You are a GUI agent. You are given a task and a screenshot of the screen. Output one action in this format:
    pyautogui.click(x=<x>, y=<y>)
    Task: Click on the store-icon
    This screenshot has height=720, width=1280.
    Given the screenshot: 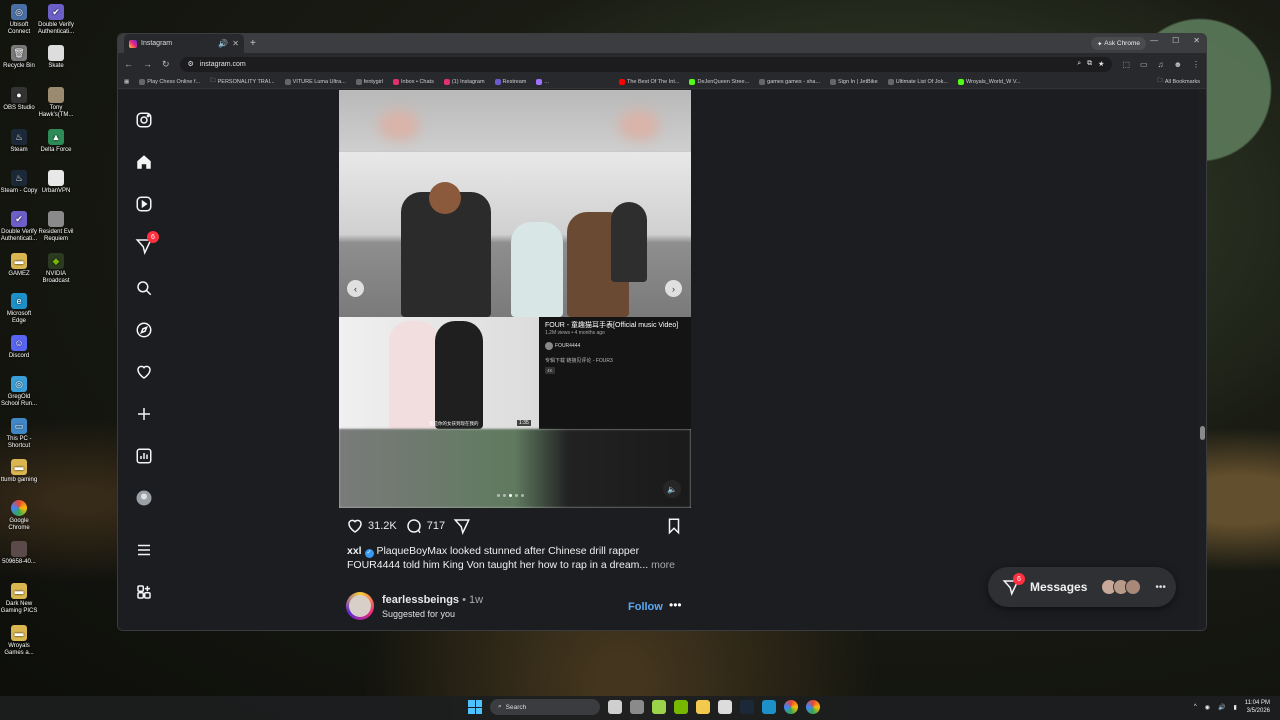 What is the action you would take?
    pyautogui.click(x=725, y=707)
    